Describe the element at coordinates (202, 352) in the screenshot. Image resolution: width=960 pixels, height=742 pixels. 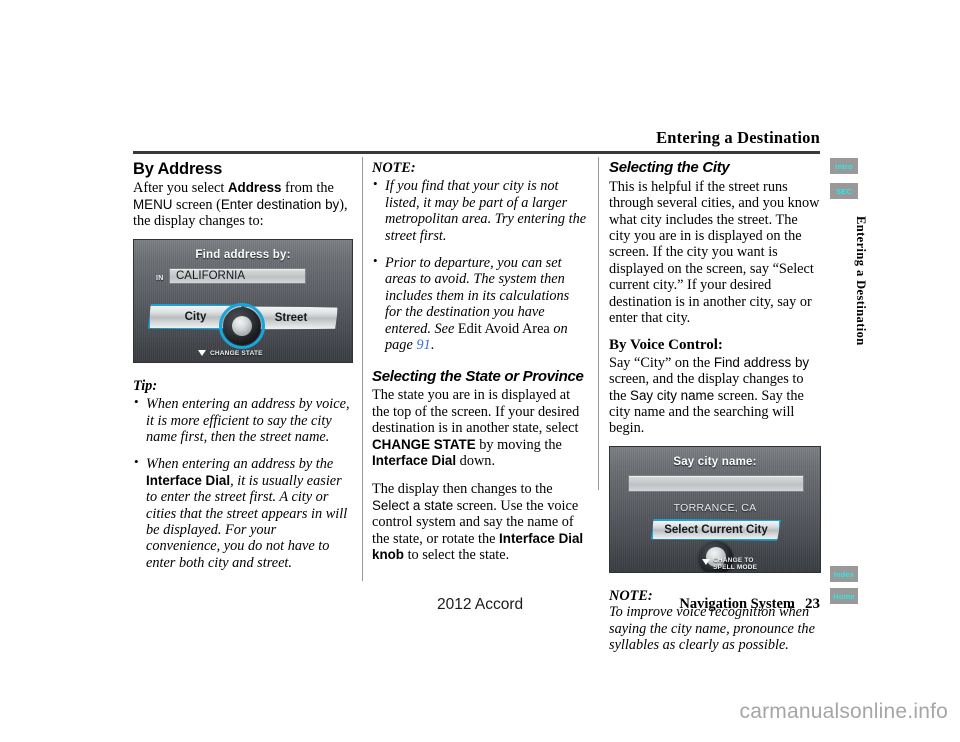
I see `nav1-down-arrow-icon` at that location.